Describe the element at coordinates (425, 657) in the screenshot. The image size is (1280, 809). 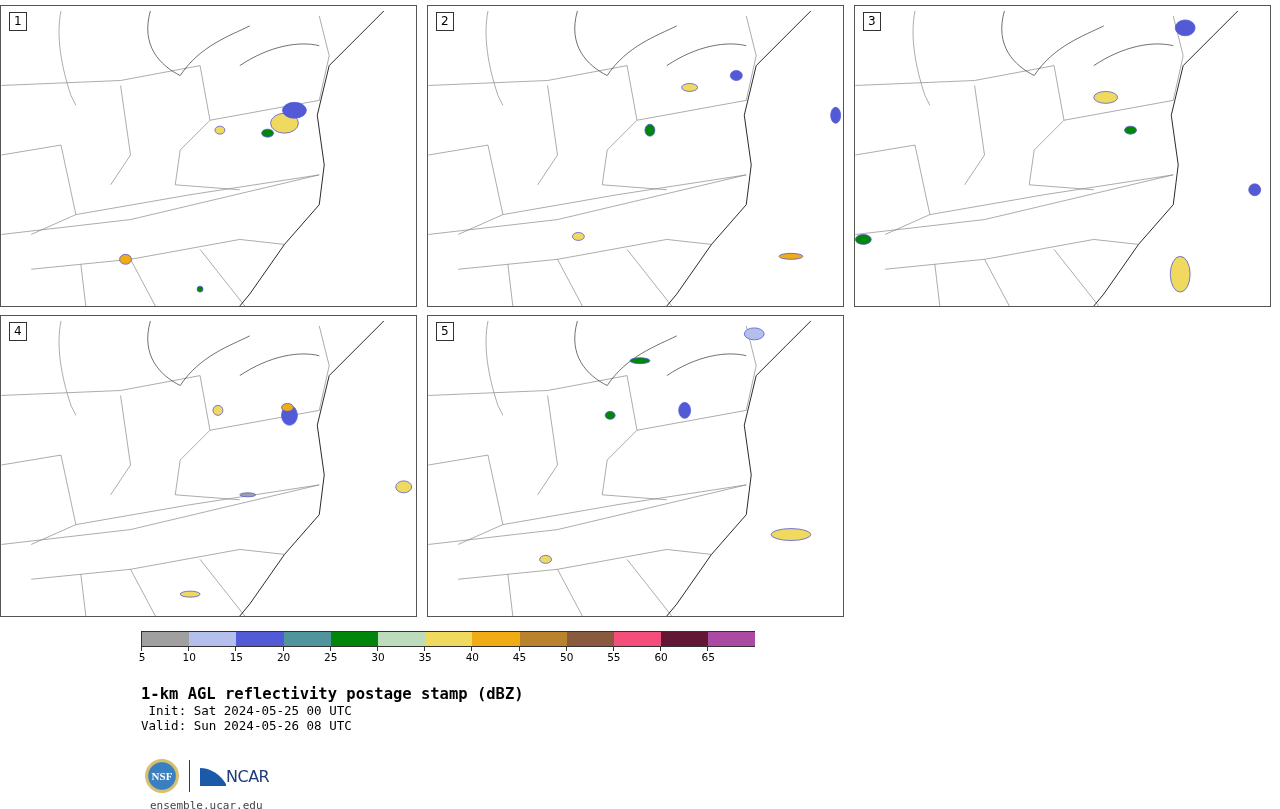
I see `scale-tick-label: 35` at that location.